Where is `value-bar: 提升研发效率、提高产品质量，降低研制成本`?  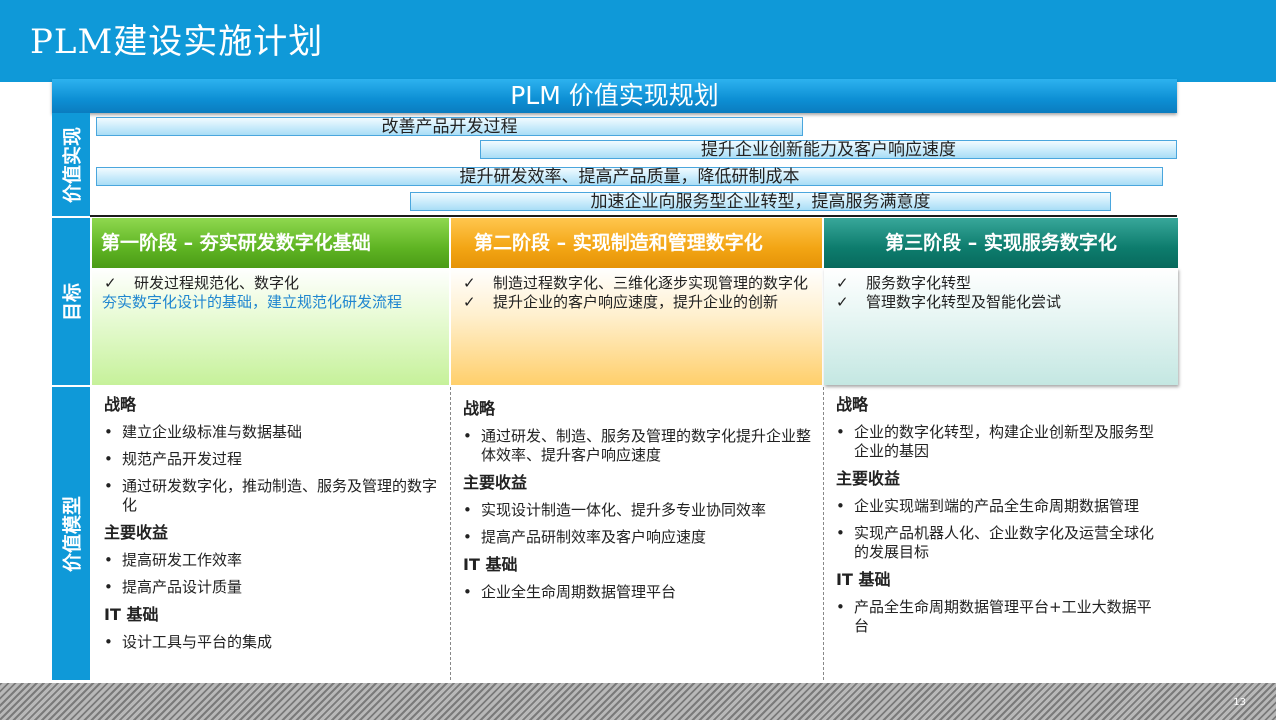 value-bar: 提升研发效率、提高产品质量，降低研制成本 is located at coordinates (629, 177).